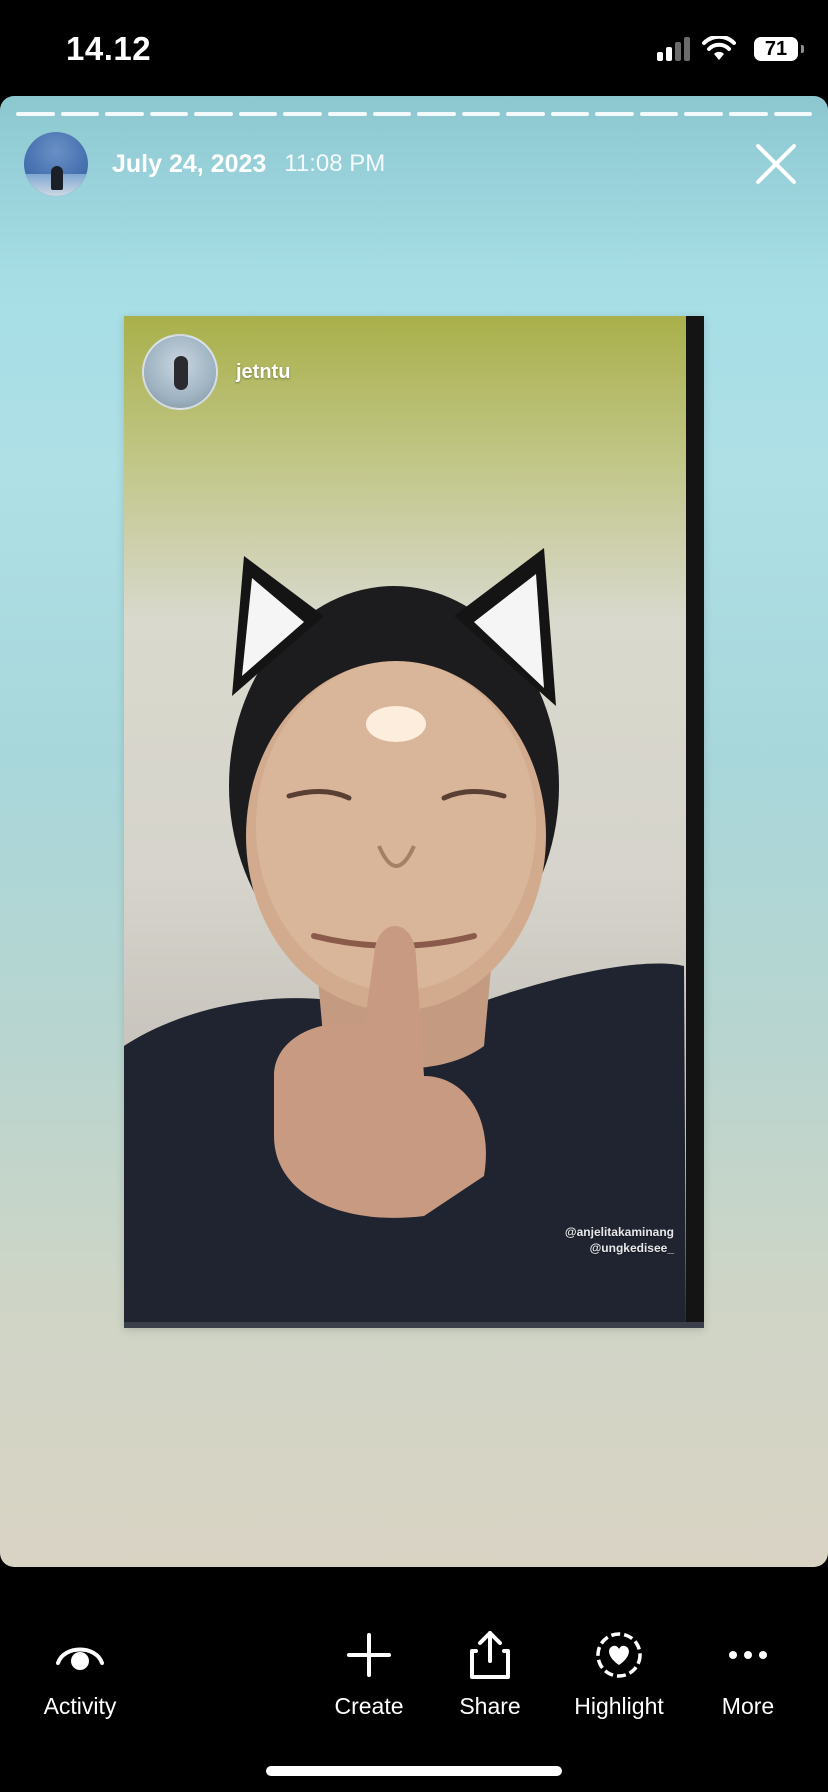  I want to click on profile-avatar, so click(56, 164).